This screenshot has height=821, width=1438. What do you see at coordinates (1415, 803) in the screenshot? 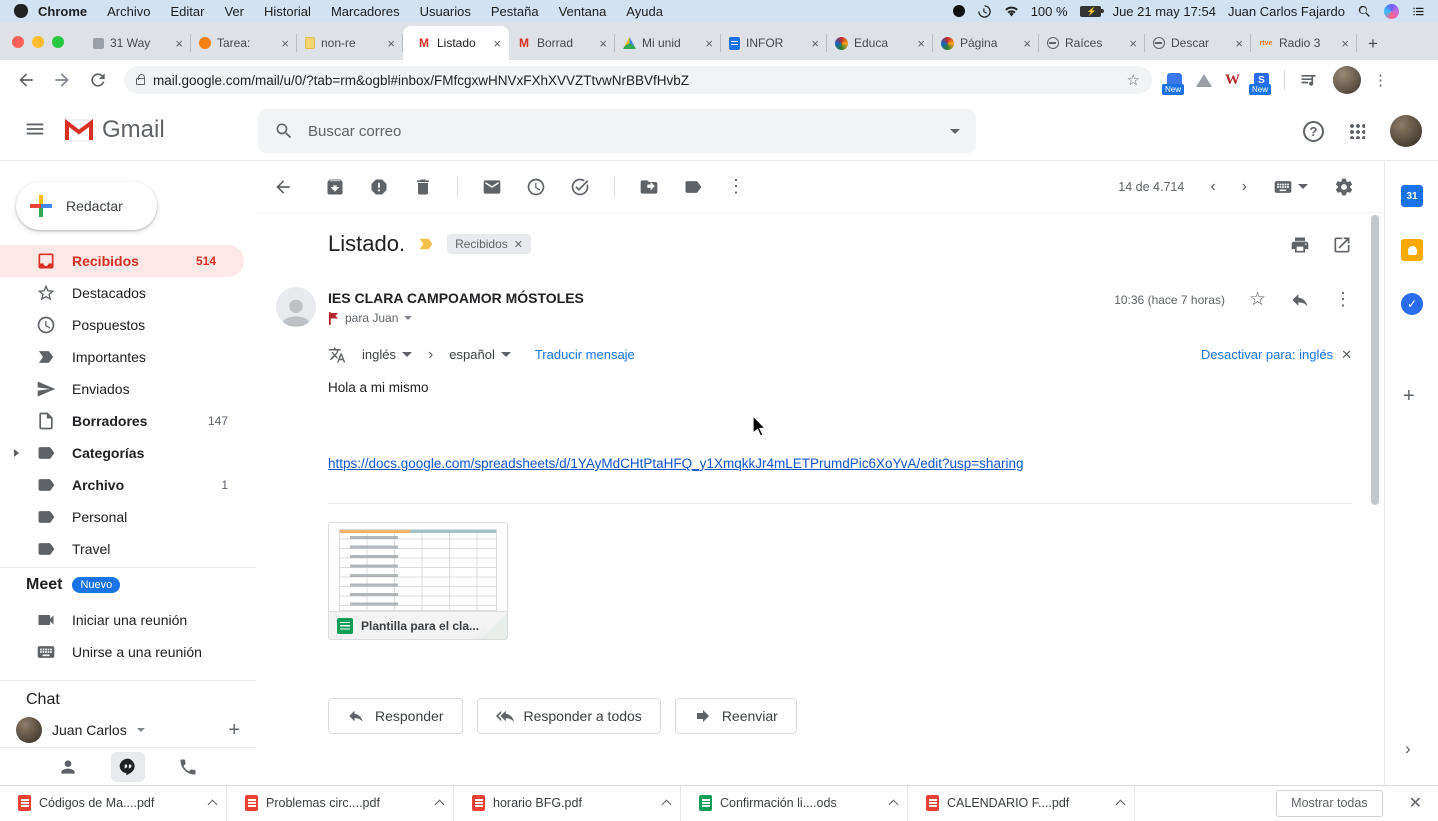
I see `close-downloads-bar-icon: ✕` at bounding box center [1415, 803].